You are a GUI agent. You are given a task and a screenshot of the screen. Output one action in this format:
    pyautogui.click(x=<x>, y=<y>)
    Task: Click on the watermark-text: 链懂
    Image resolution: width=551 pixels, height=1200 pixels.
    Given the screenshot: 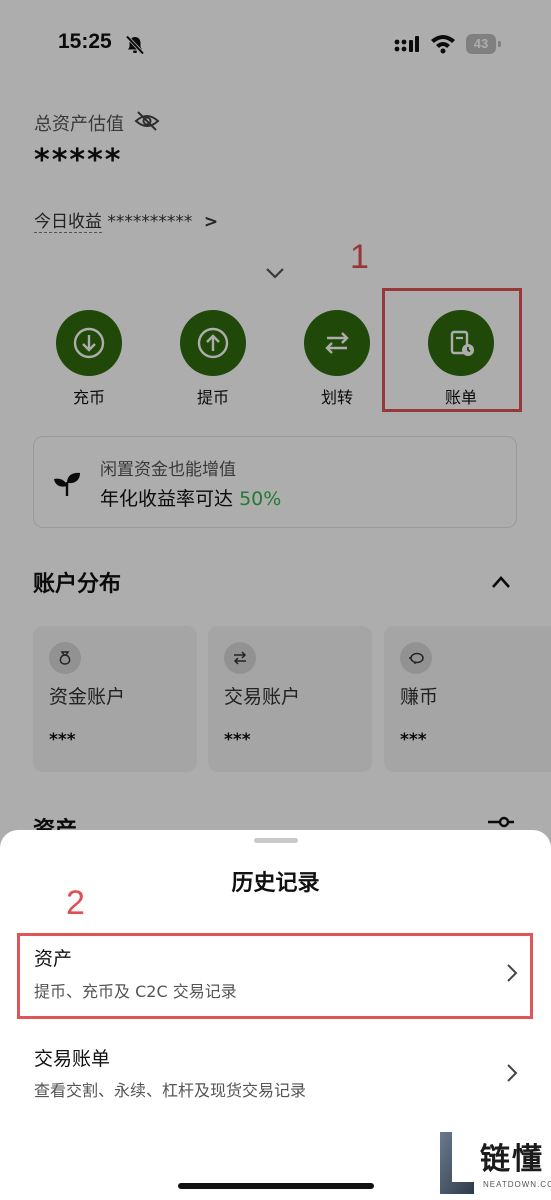 What is the action you would take?
    pyautogui.click(x=512, y=1159)
    